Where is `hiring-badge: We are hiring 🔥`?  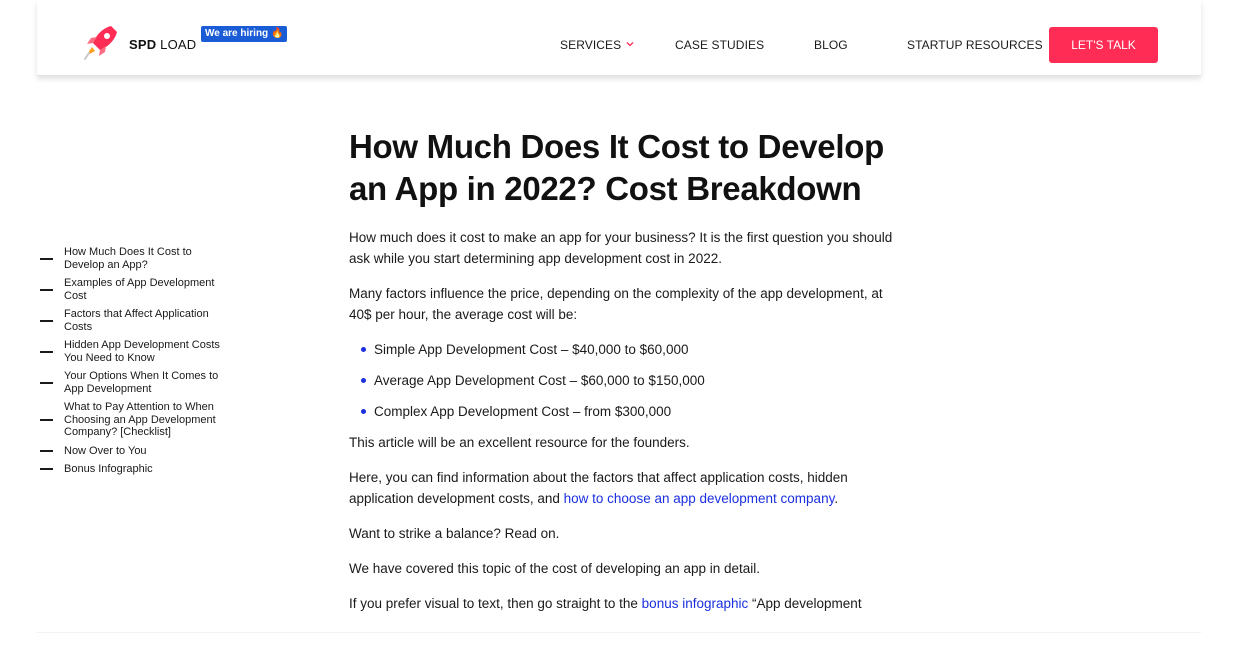 hiring-badge: We are hiring 🔥 is located at coordinates (244, 34).